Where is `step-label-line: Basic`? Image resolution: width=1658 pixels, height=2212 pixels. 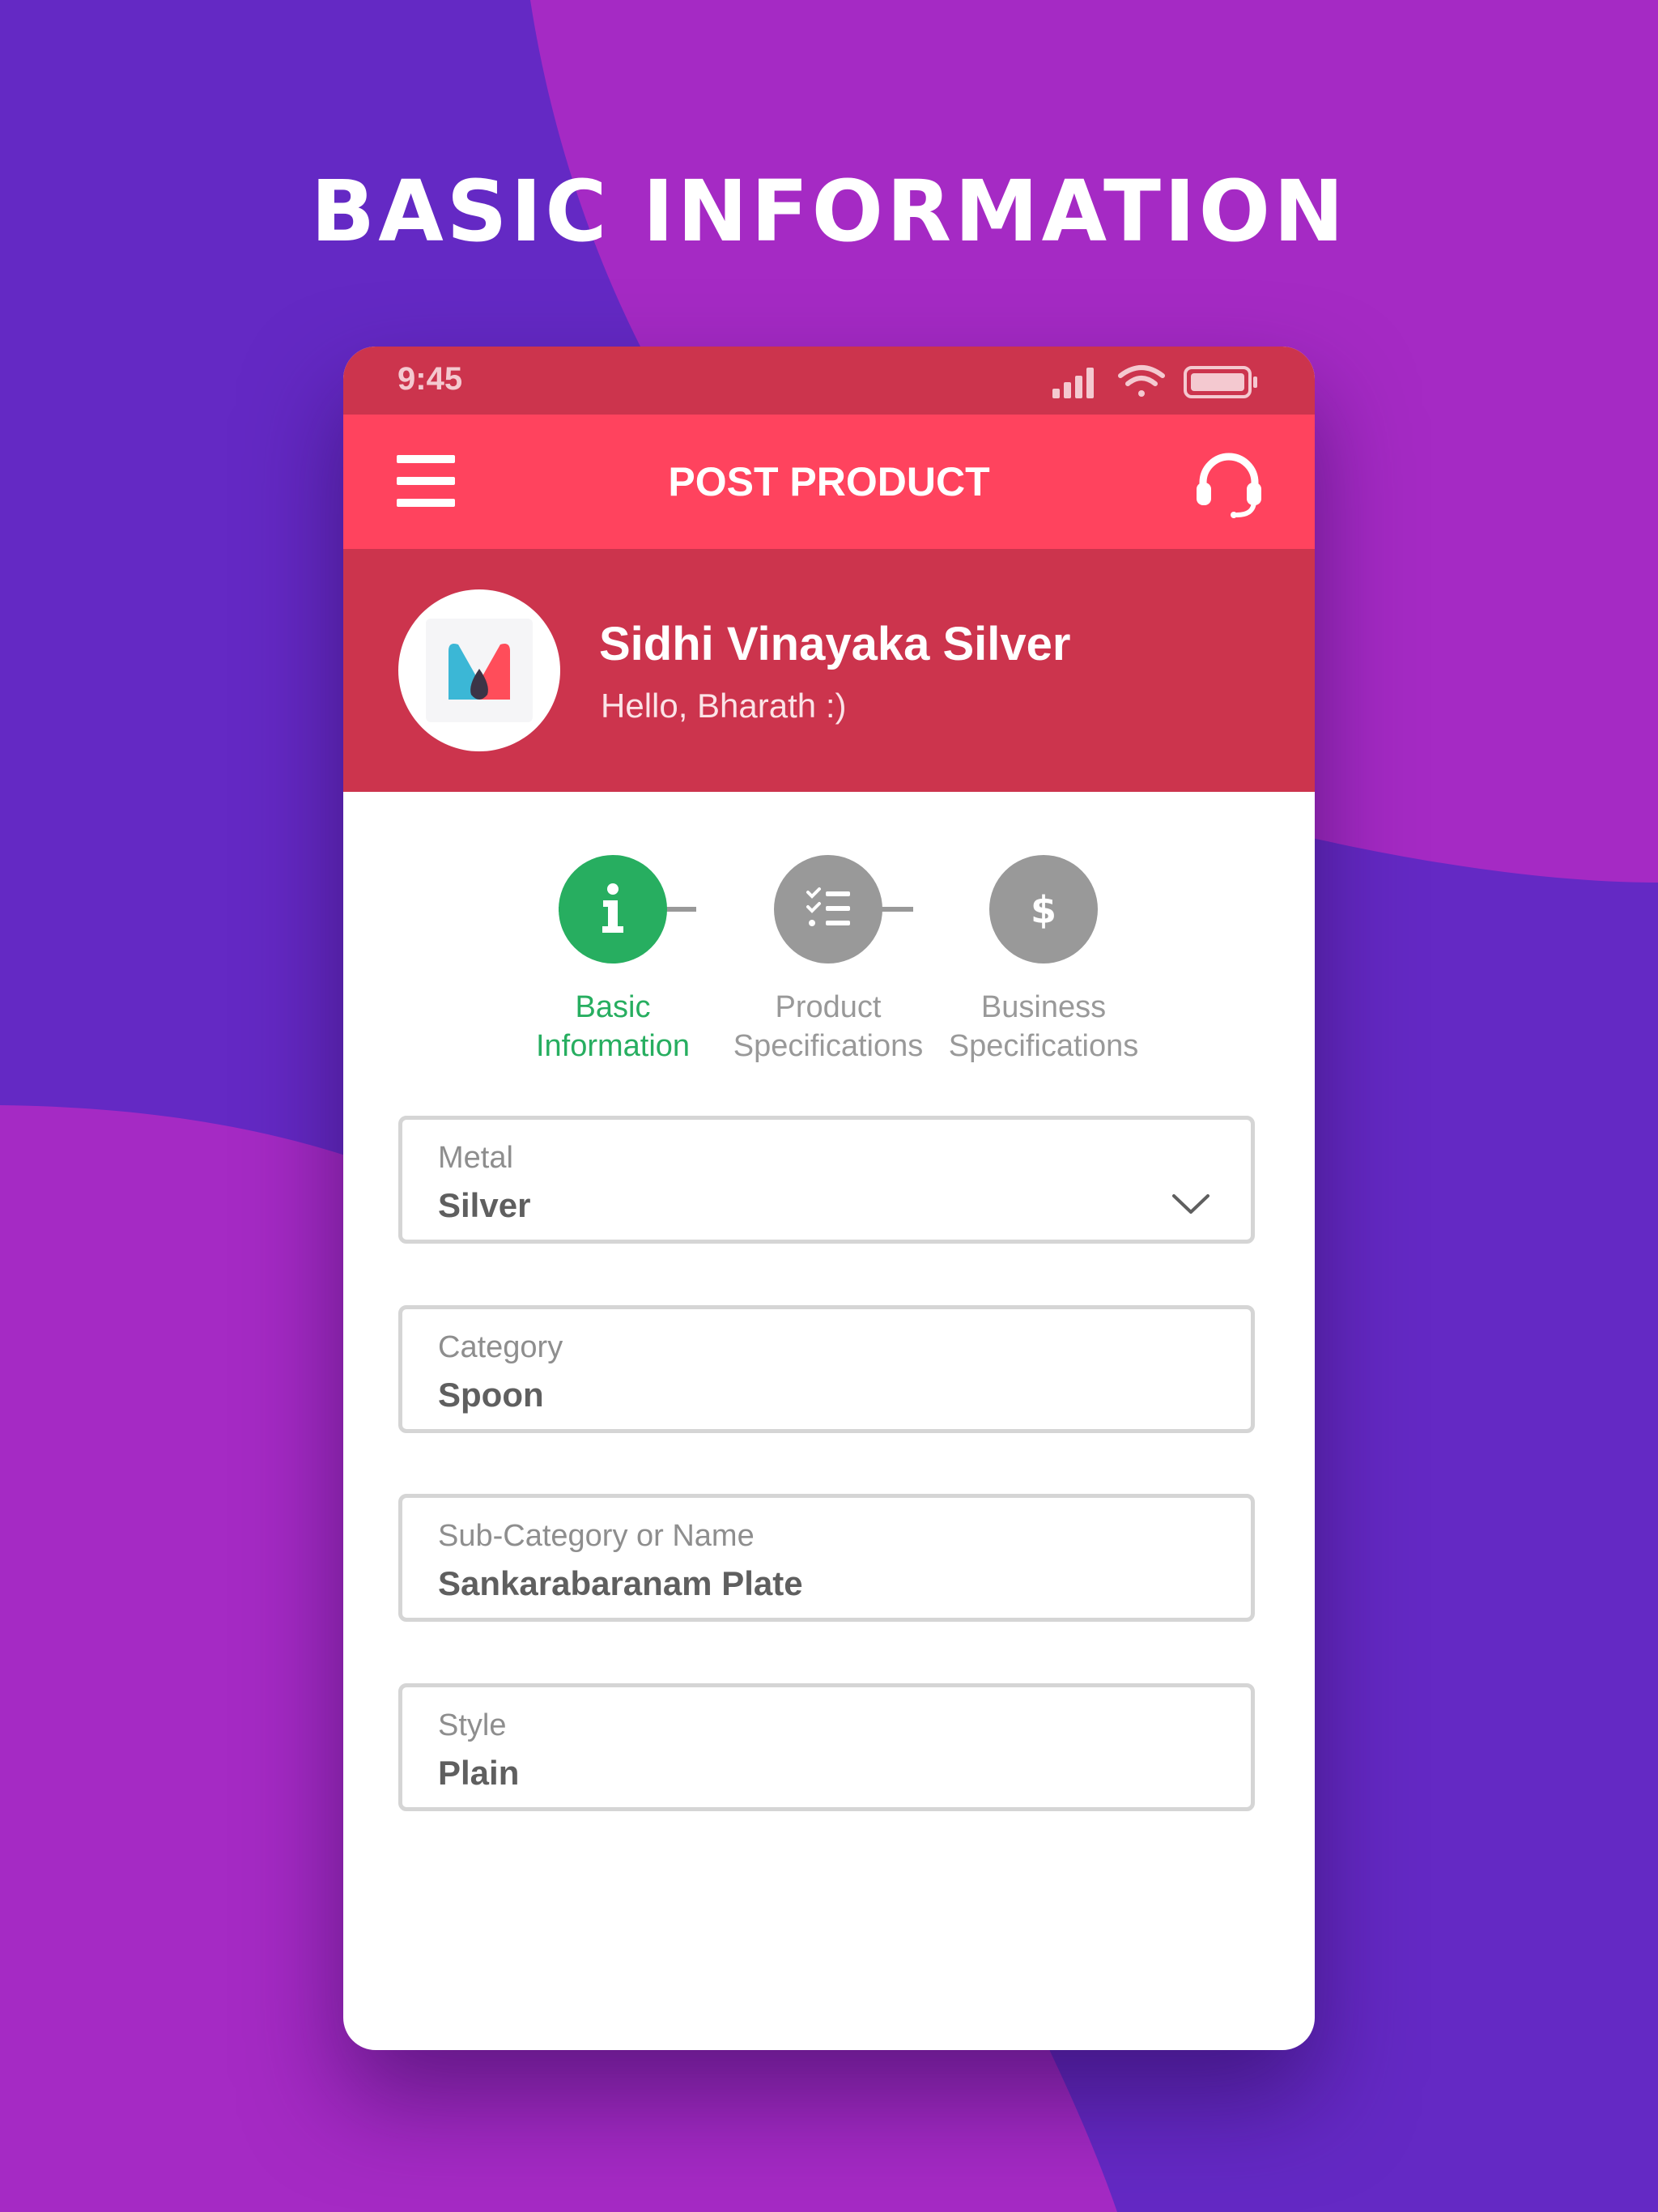
step-label-line: Basic is located at coordinates (613, 1007).